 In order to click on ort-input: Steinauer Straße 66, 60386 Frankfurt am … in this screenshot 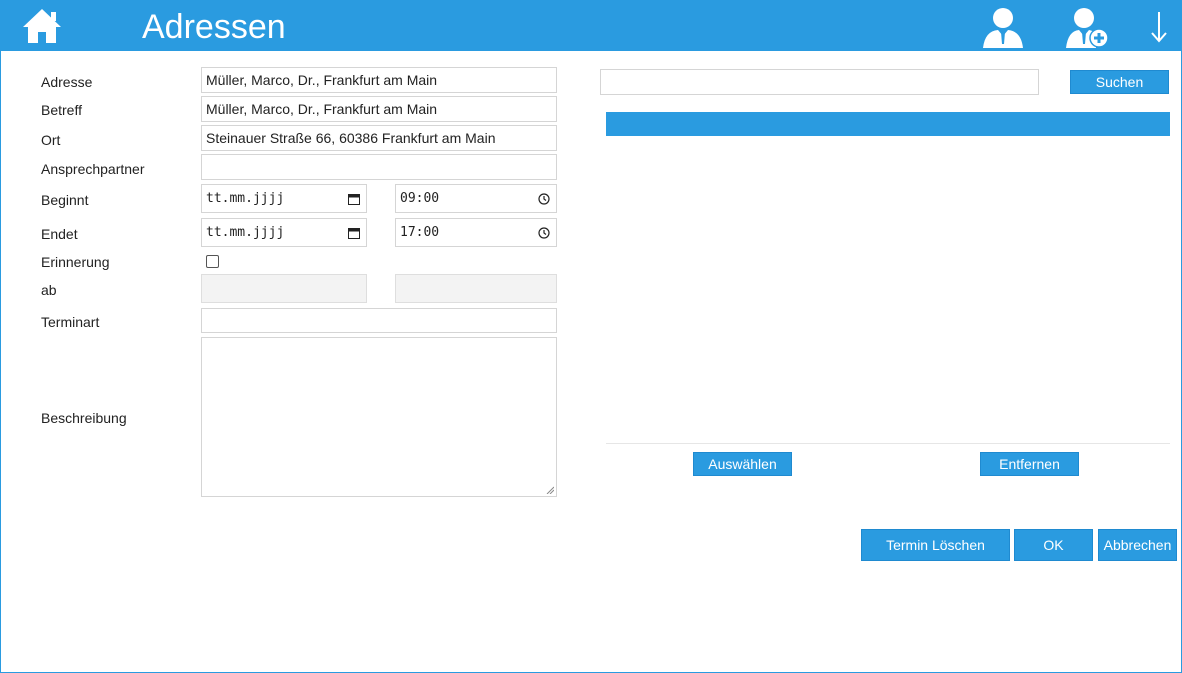, I will do `click(379, 138)`.